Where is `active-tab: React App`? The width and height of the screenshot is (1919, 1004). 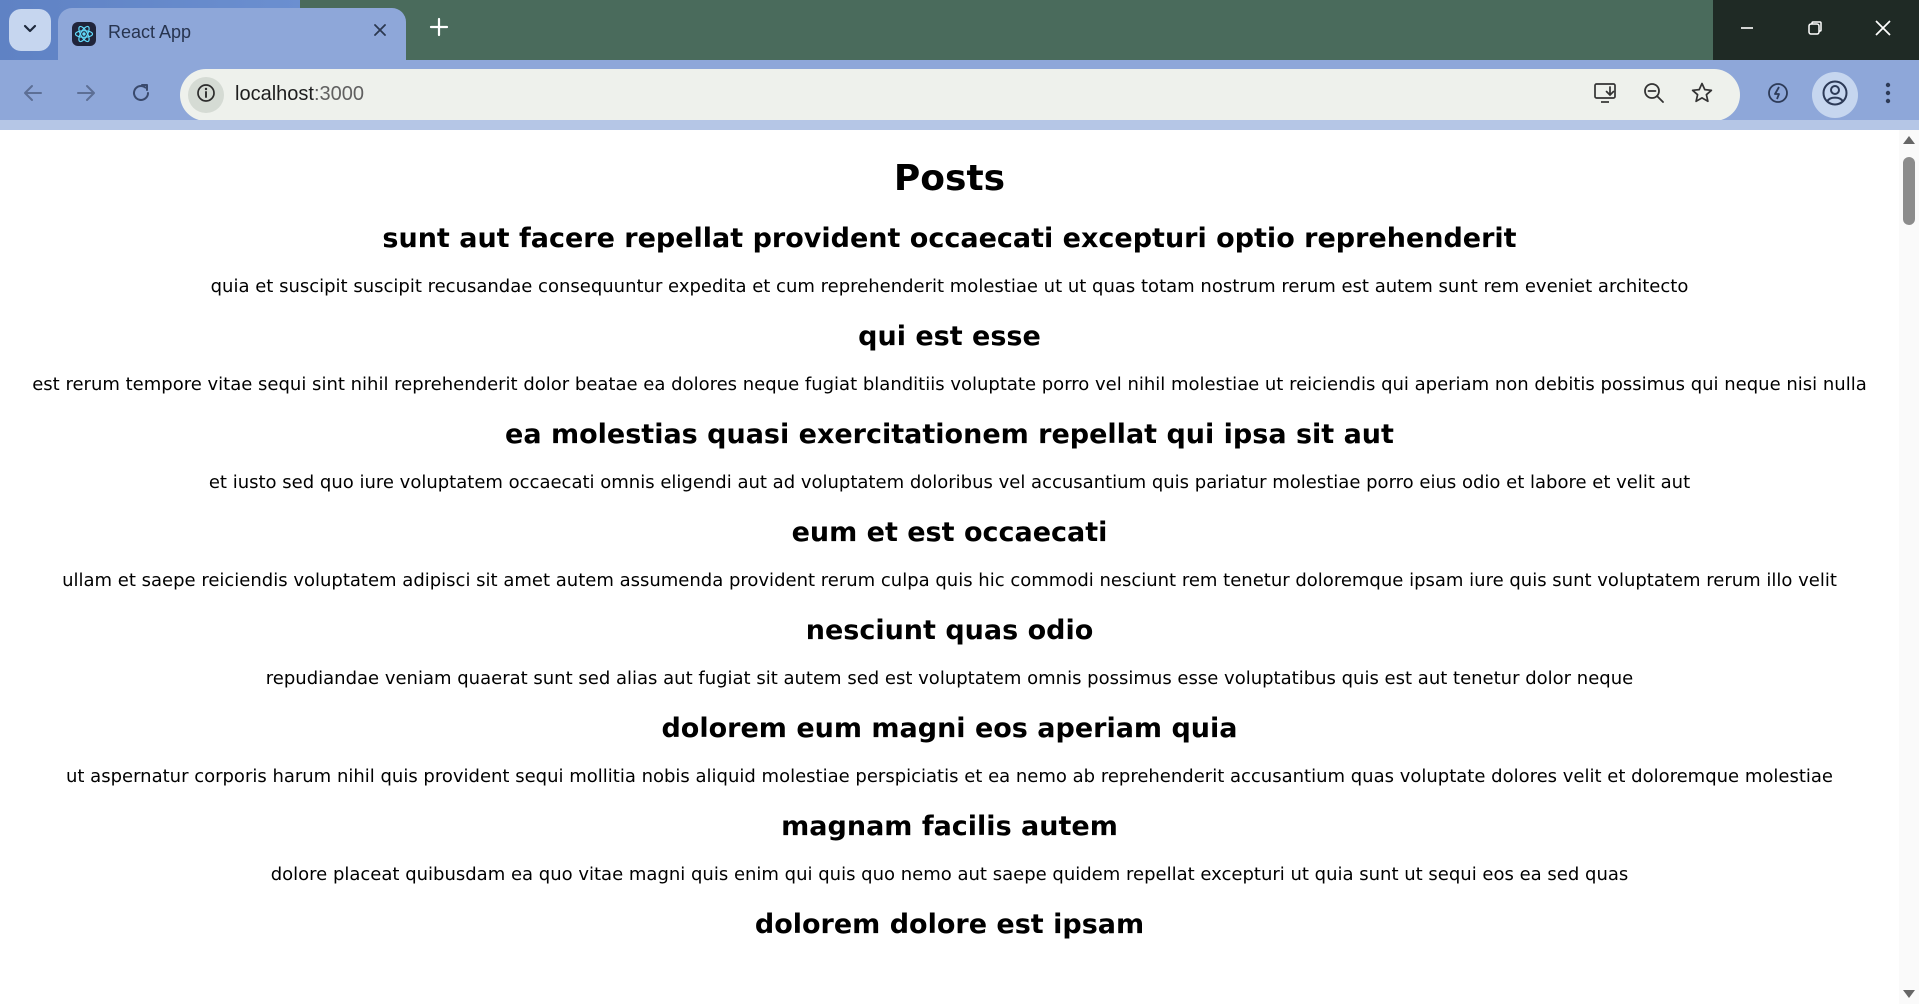 active-tab: React App is located at coordinates (232, 34).